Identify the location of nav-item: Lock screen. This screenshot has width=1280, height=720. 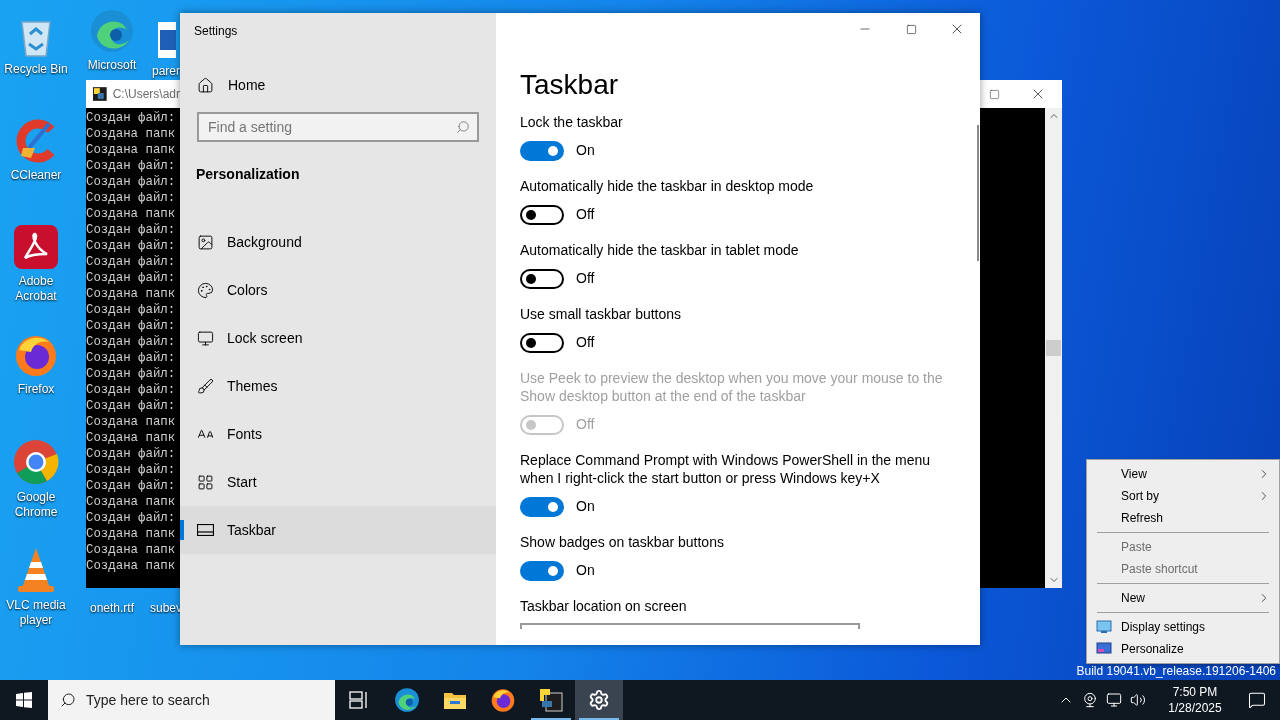
(338, 338).